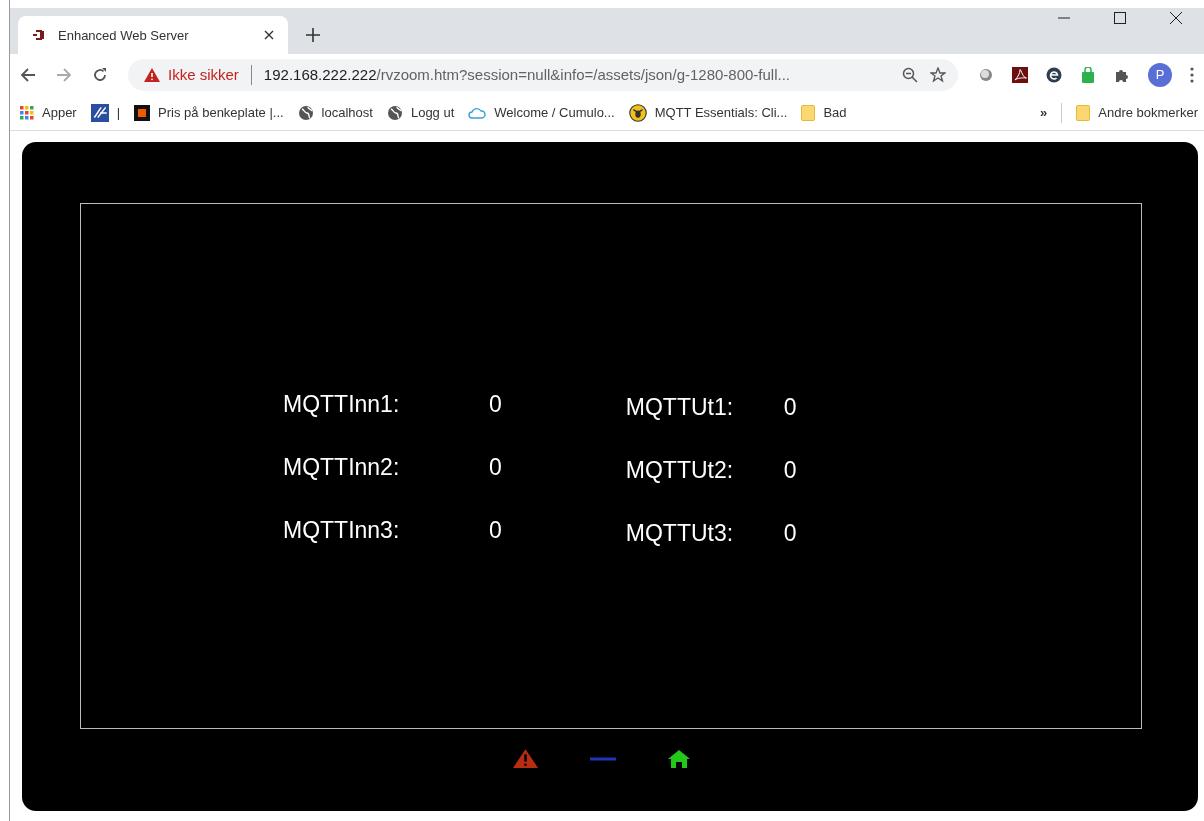 This screenshot has width=1204, height=821. What do you see at coordinates (28, 74) in the screenshot?
I see `back-icon` at bounding box center [28, 74].